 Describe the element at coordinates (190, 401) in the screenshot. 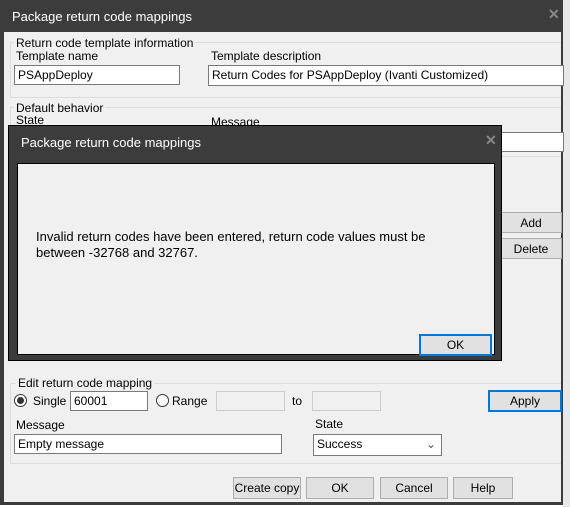

I see `range-label: Range` at that location.